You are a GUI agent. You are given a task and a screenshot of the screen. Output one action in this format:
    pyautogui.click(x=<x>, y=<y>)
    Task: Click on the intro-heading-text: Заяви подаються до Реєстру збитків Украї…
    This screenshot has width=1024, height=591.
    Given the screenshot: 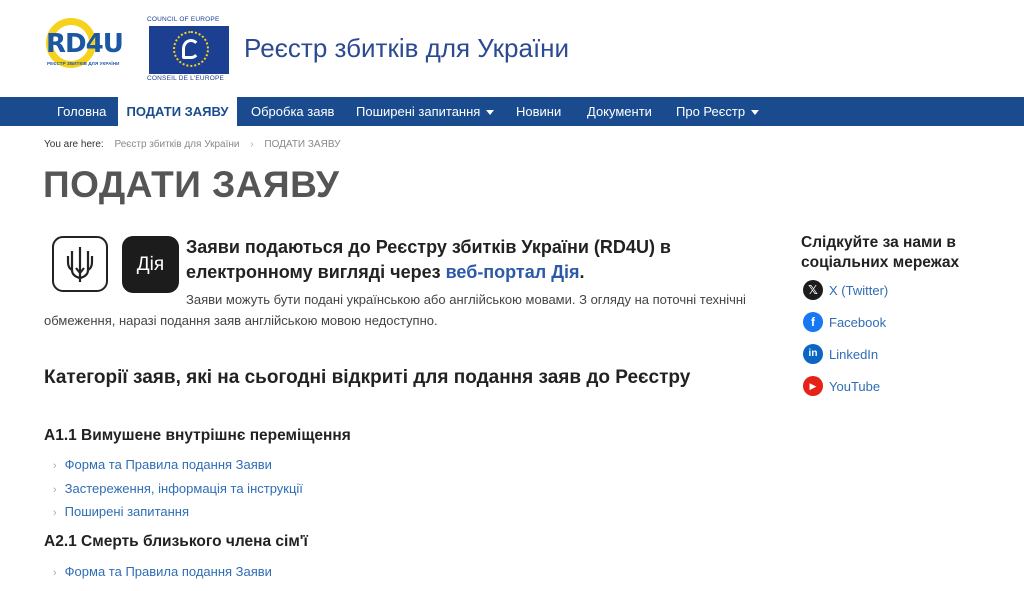 What is the action you would take?
    pyautogui.click(x=428, y=259)
    